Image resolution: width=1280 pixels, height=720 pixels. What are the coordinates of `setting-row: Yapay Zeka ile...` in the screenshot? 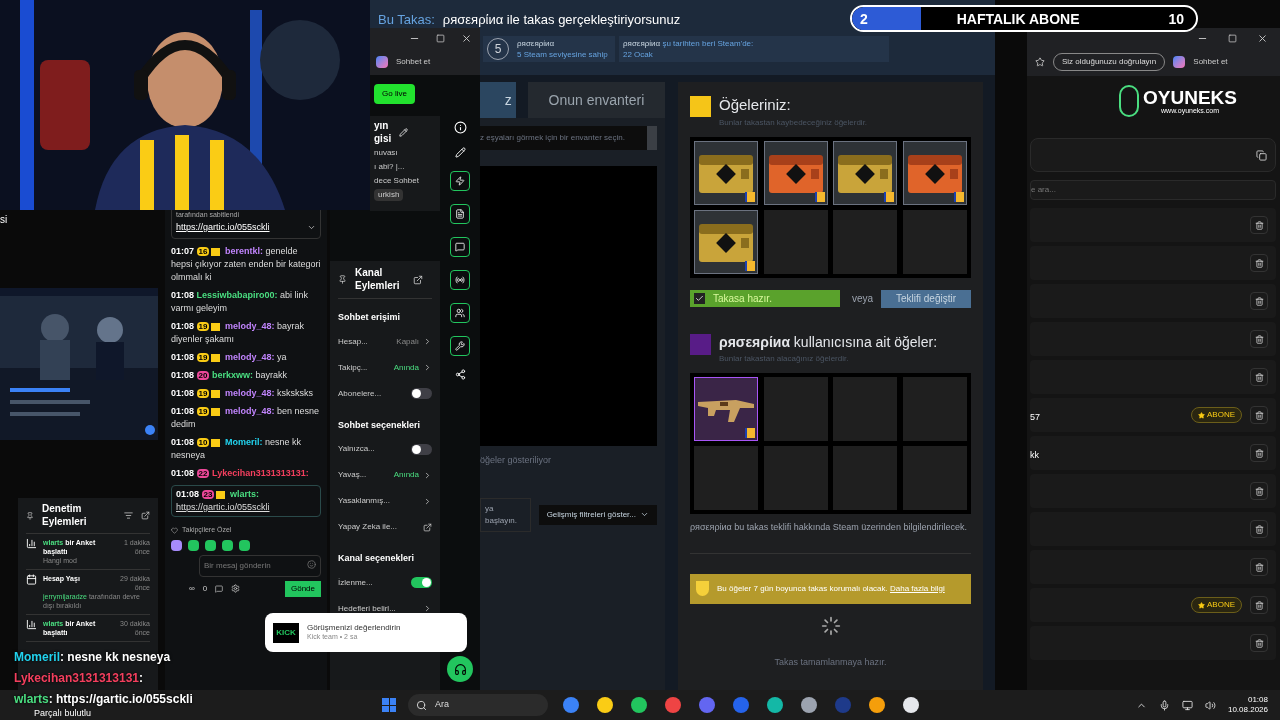 It's located at (385, 527).